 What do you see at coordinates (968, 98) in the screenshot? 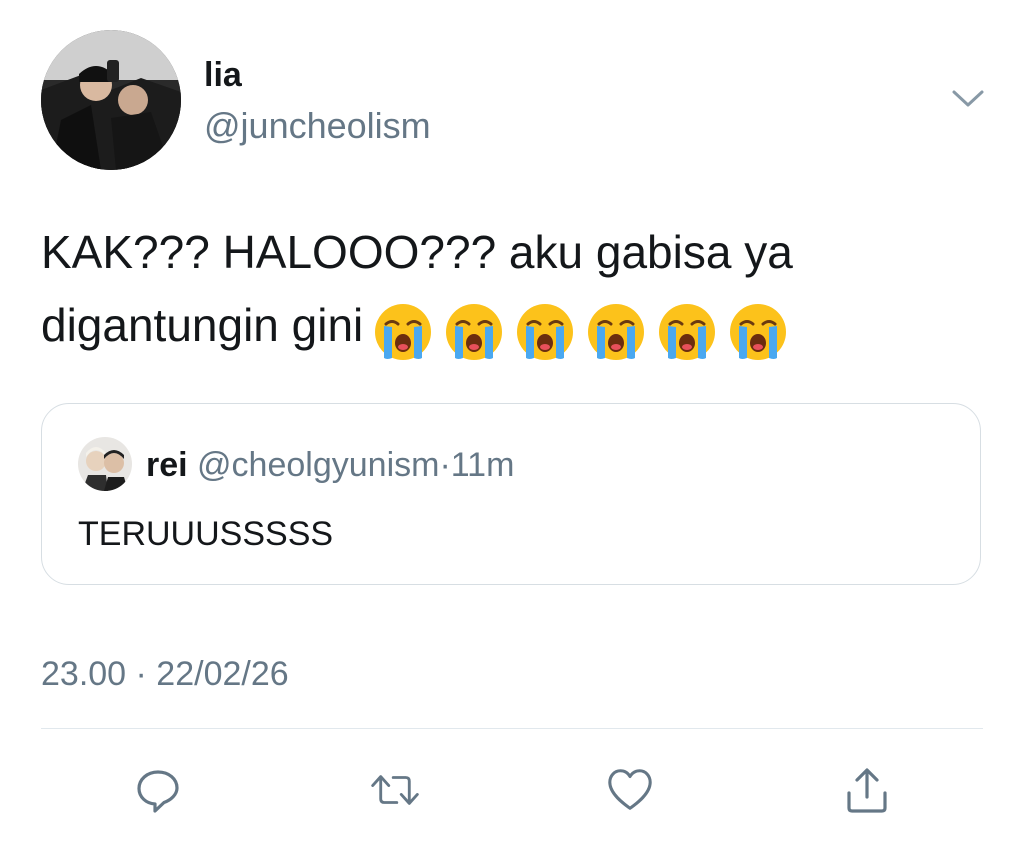
I see `chevron-down-icon` at bounding box center [968, 98].